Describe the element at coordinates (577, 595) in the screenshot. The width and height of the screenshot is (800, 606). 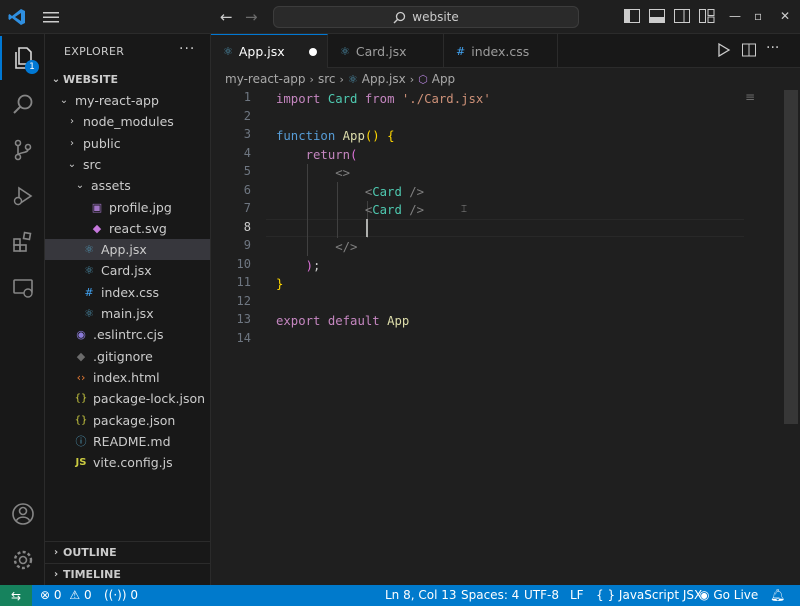
I see `end-of-line: LF` at that location.